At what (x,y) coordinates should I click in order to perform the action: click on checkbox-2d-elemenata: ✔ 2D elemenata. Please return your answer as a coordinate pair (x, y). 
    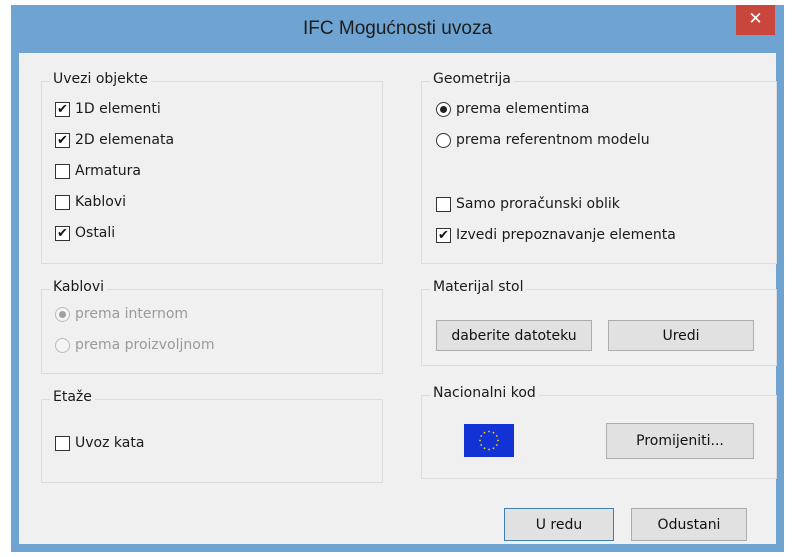
    Looking at the image, I should click on (114, 140).